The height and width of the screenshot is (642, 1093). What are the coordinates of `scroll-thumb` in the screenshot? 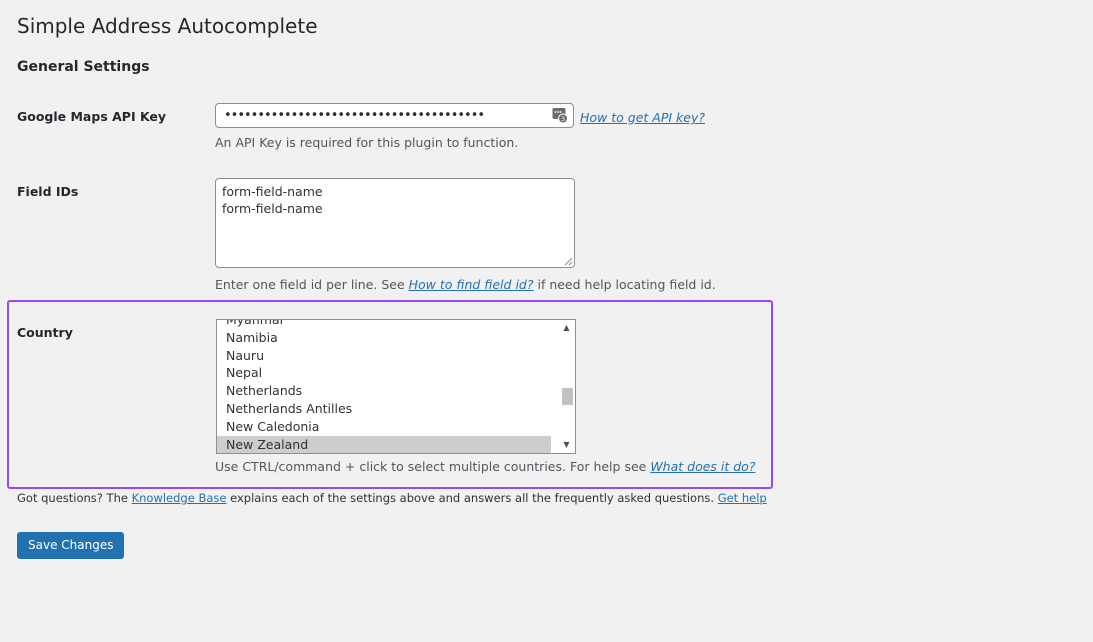 It's located at (567, 396).